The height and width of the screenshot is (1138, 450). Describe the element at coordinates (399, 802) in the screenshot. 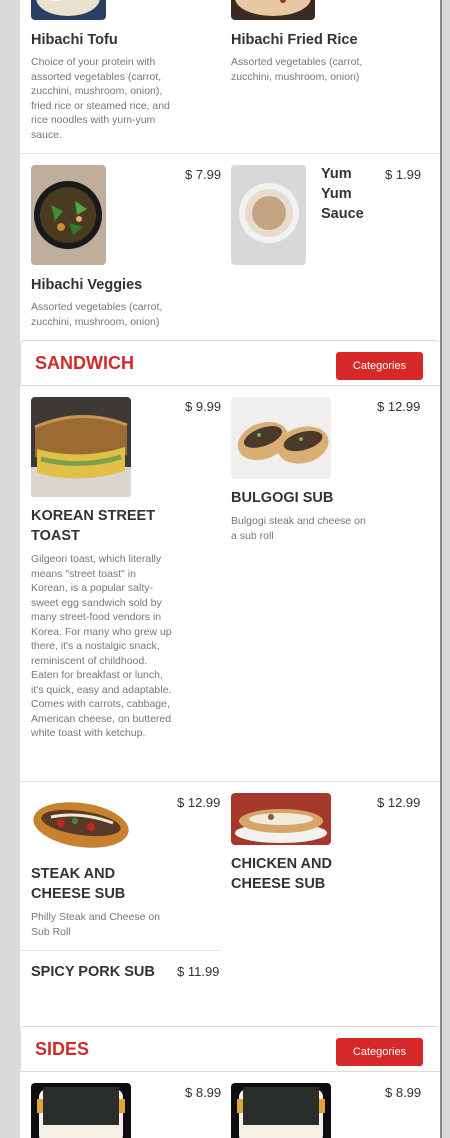

I see `chicken-and-cheese-sub-price: $ 12.99` at that location.